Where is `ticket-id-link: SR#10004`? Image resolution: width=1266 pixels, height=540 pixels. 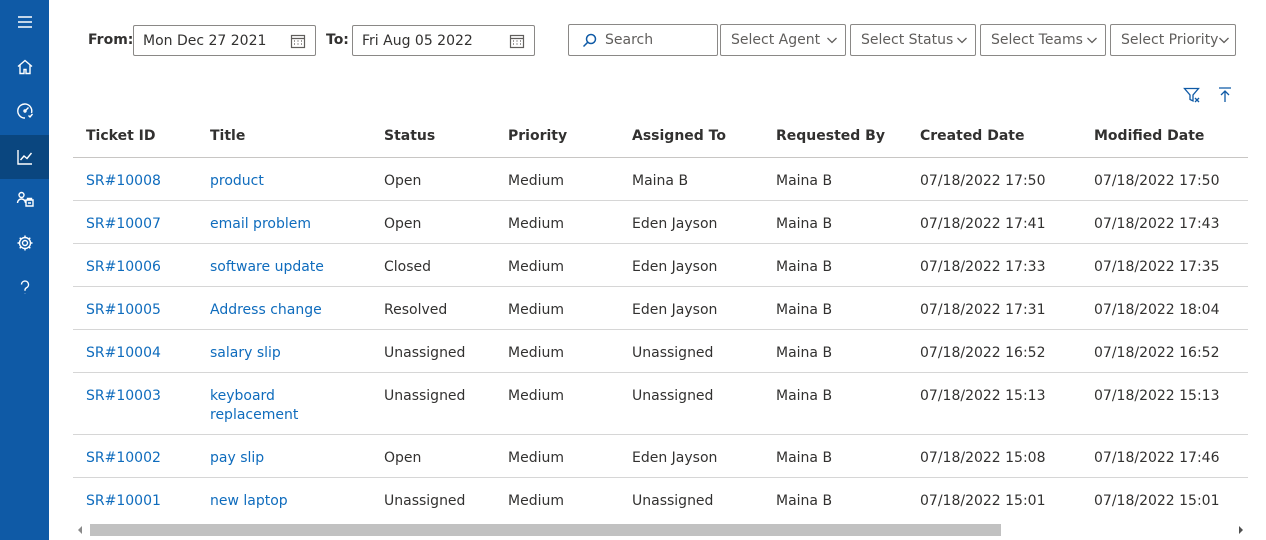 ticket-id-link: SR#10004 is located at coordinates (123, 353).